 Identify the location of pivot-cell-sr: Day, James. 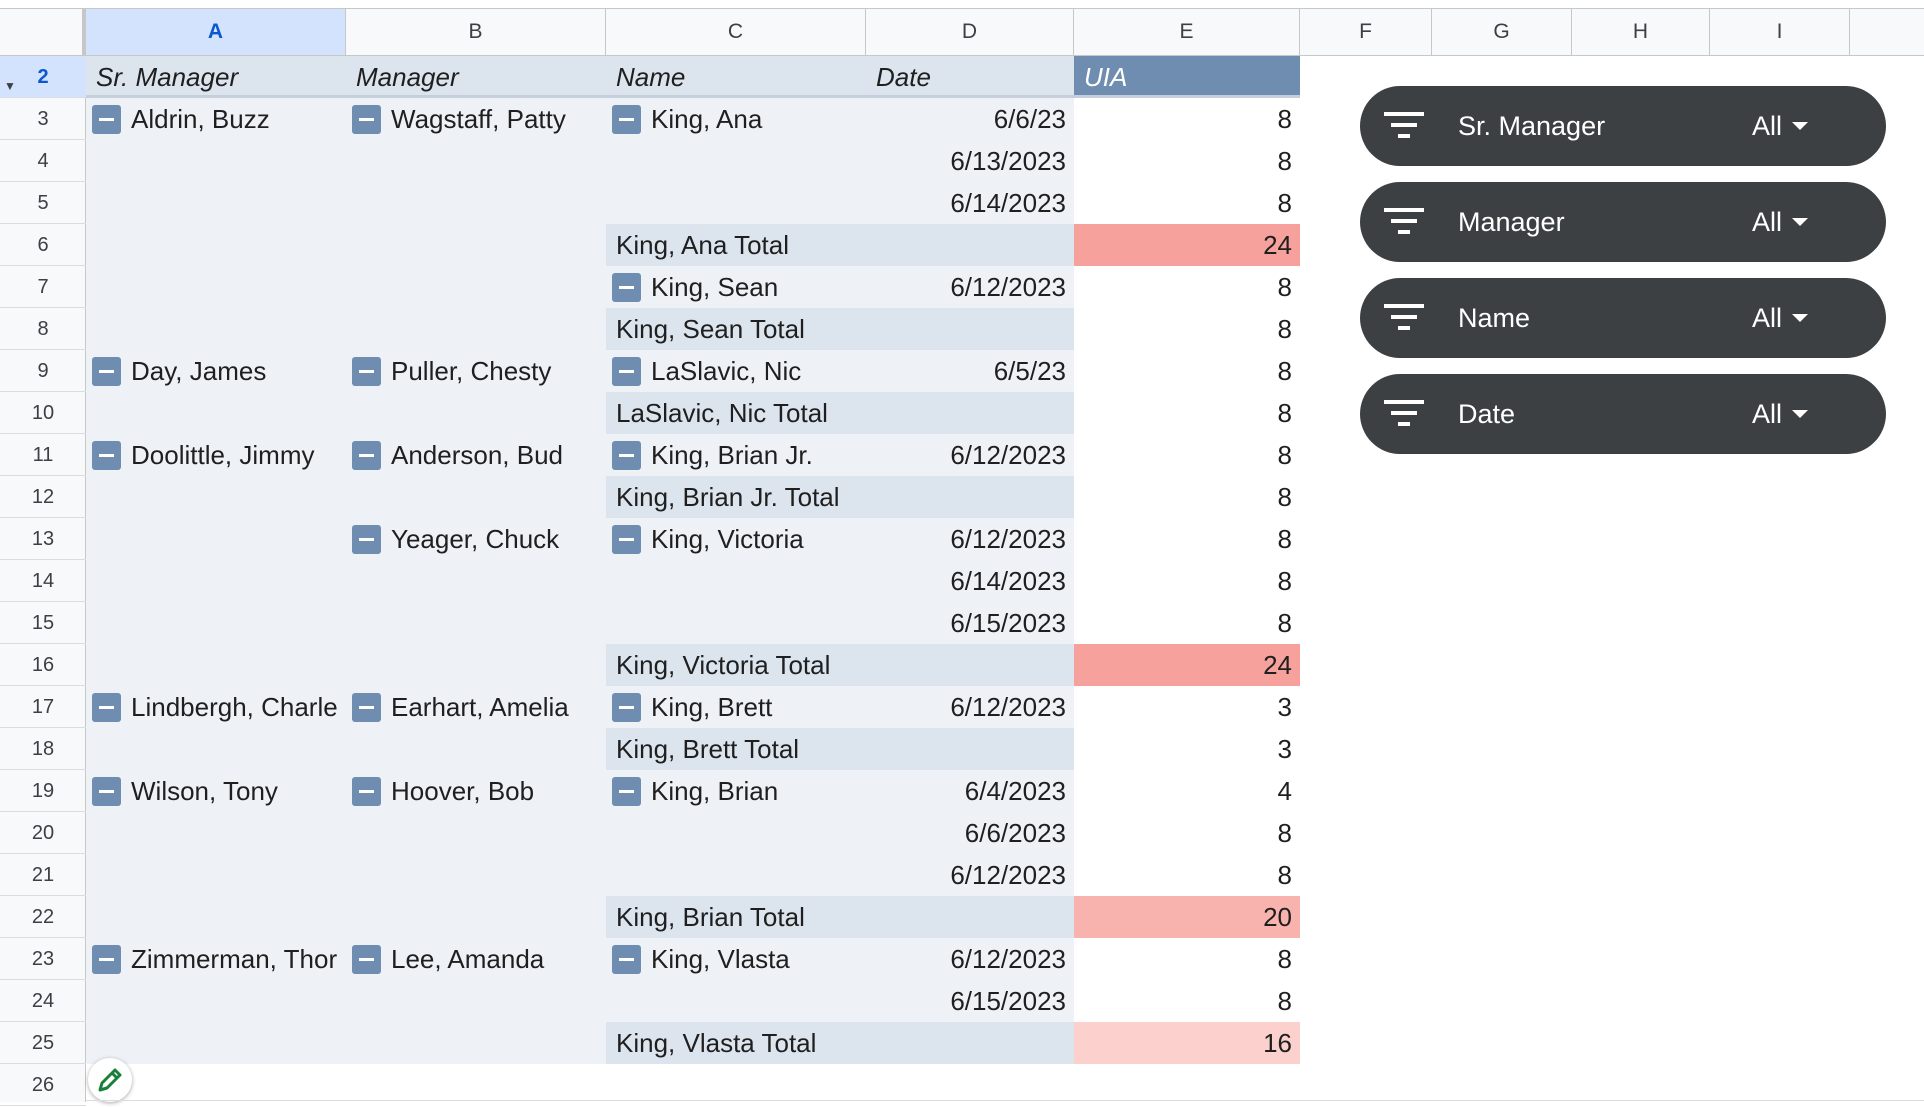
(216, 371).